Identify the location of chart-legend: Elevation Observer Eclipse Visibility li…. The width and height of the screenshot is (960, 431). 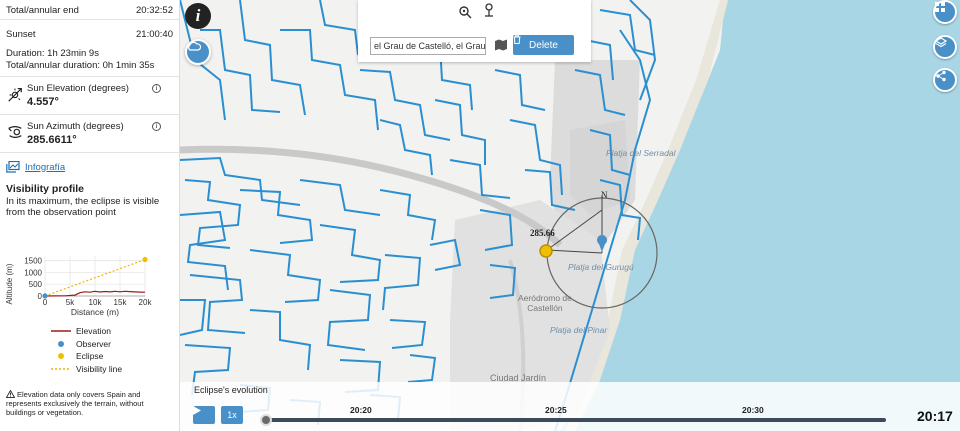
(86, 350).